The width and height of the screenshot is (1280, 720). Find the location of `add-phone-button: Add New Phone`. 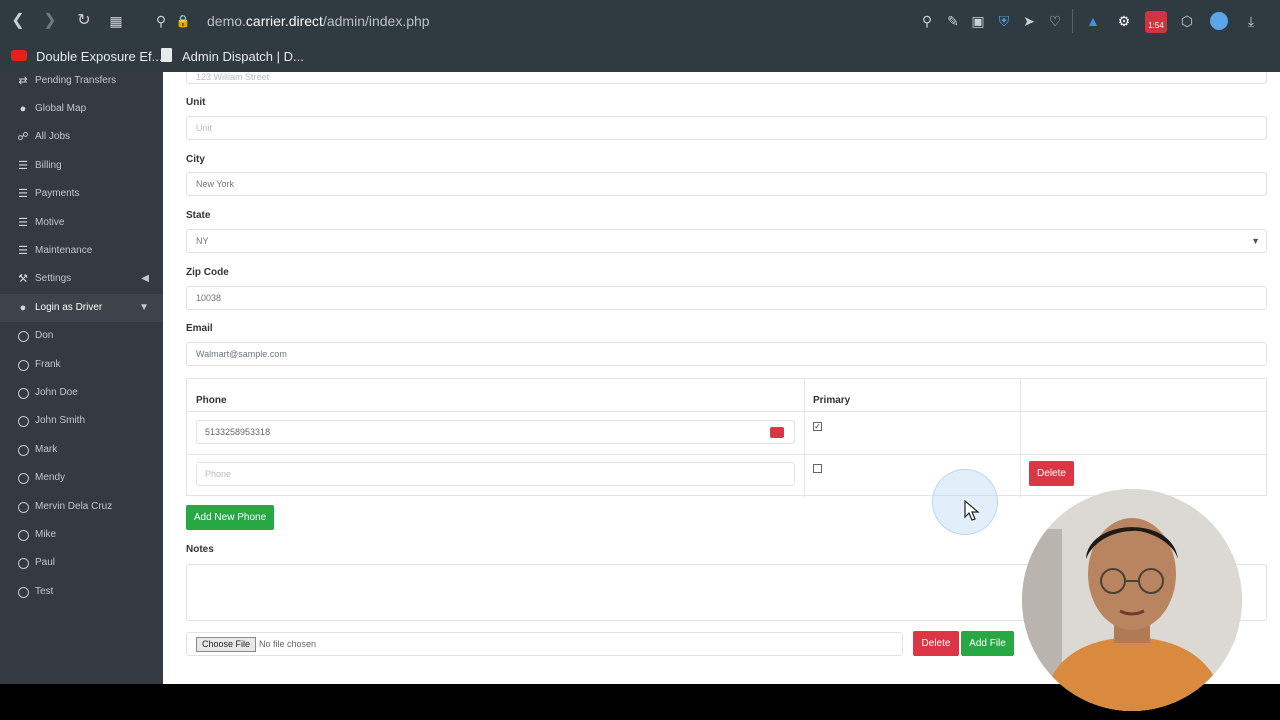

add-phone-button: Add New Phone is located at coordinates (230, 517).